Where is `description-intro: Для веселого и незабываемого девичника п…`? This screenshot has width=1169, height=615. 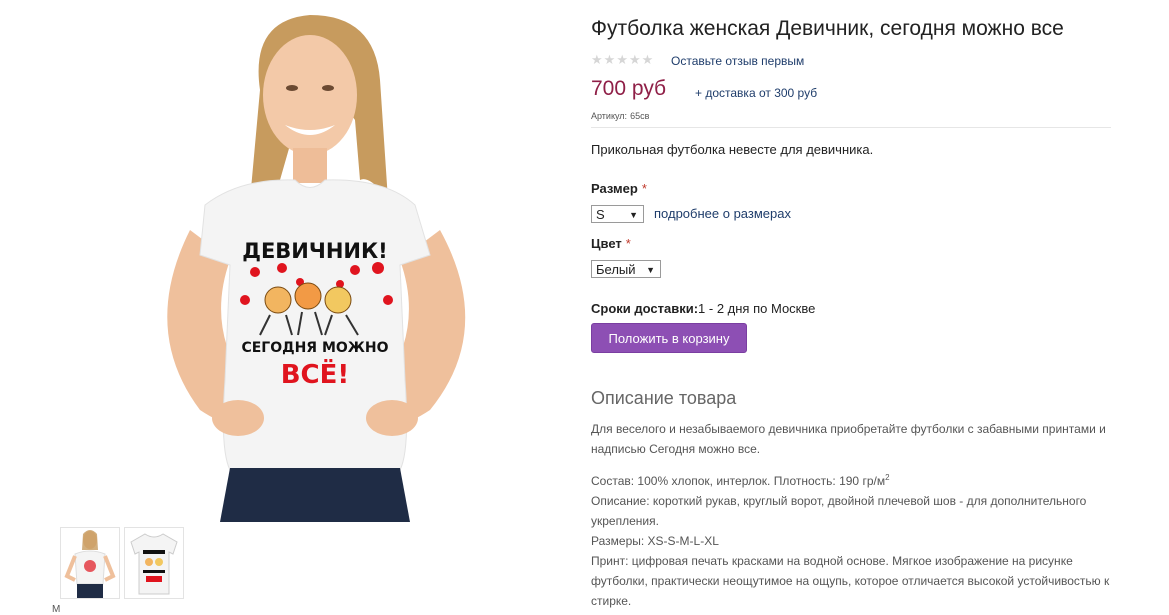
description-intro: Для веселого и незабываемого девичника п… is located at coordinates (851, 439).